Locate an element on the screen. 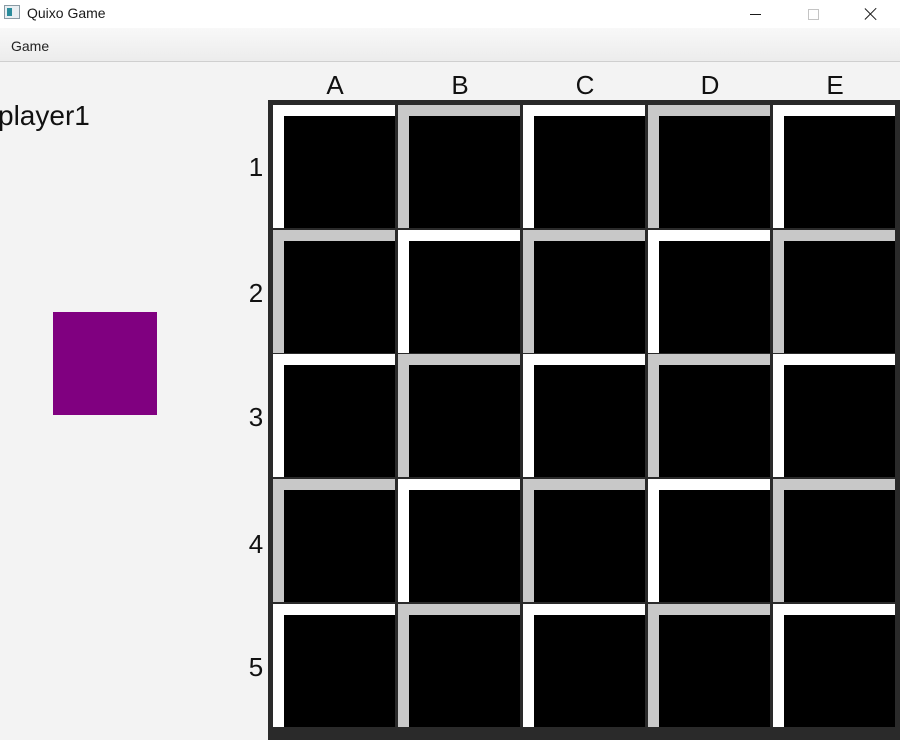 This screenshot has width=900, height=740. board-cell-c2 is located at coordinates (584, 291).